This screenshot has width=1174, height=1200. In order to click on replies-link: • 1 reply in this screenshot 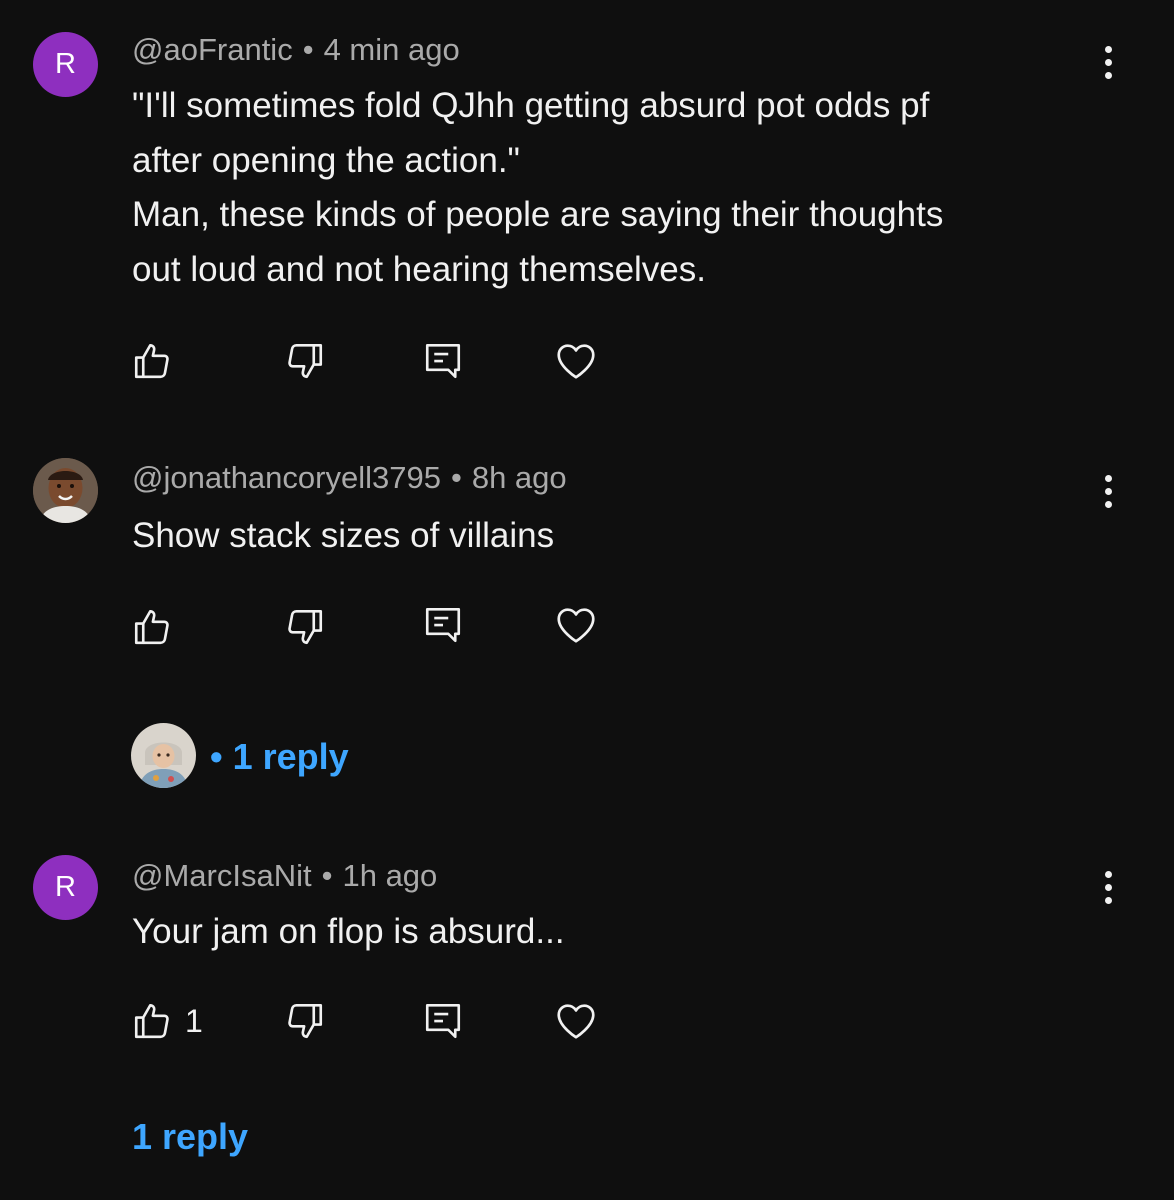, I will do `click(279, 757)`.